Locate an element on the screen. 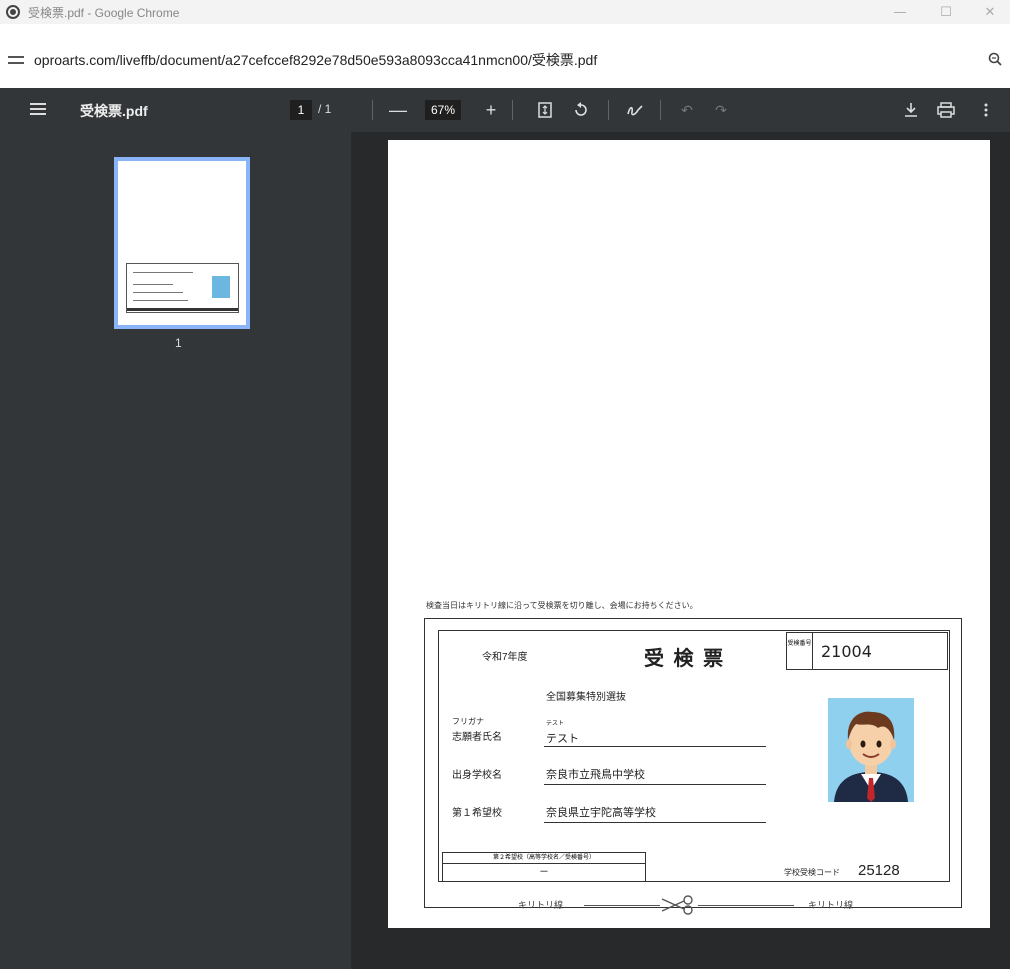 This screenshot has height=969, width=1010. applicant-photo is located at coordinates (871, 750).